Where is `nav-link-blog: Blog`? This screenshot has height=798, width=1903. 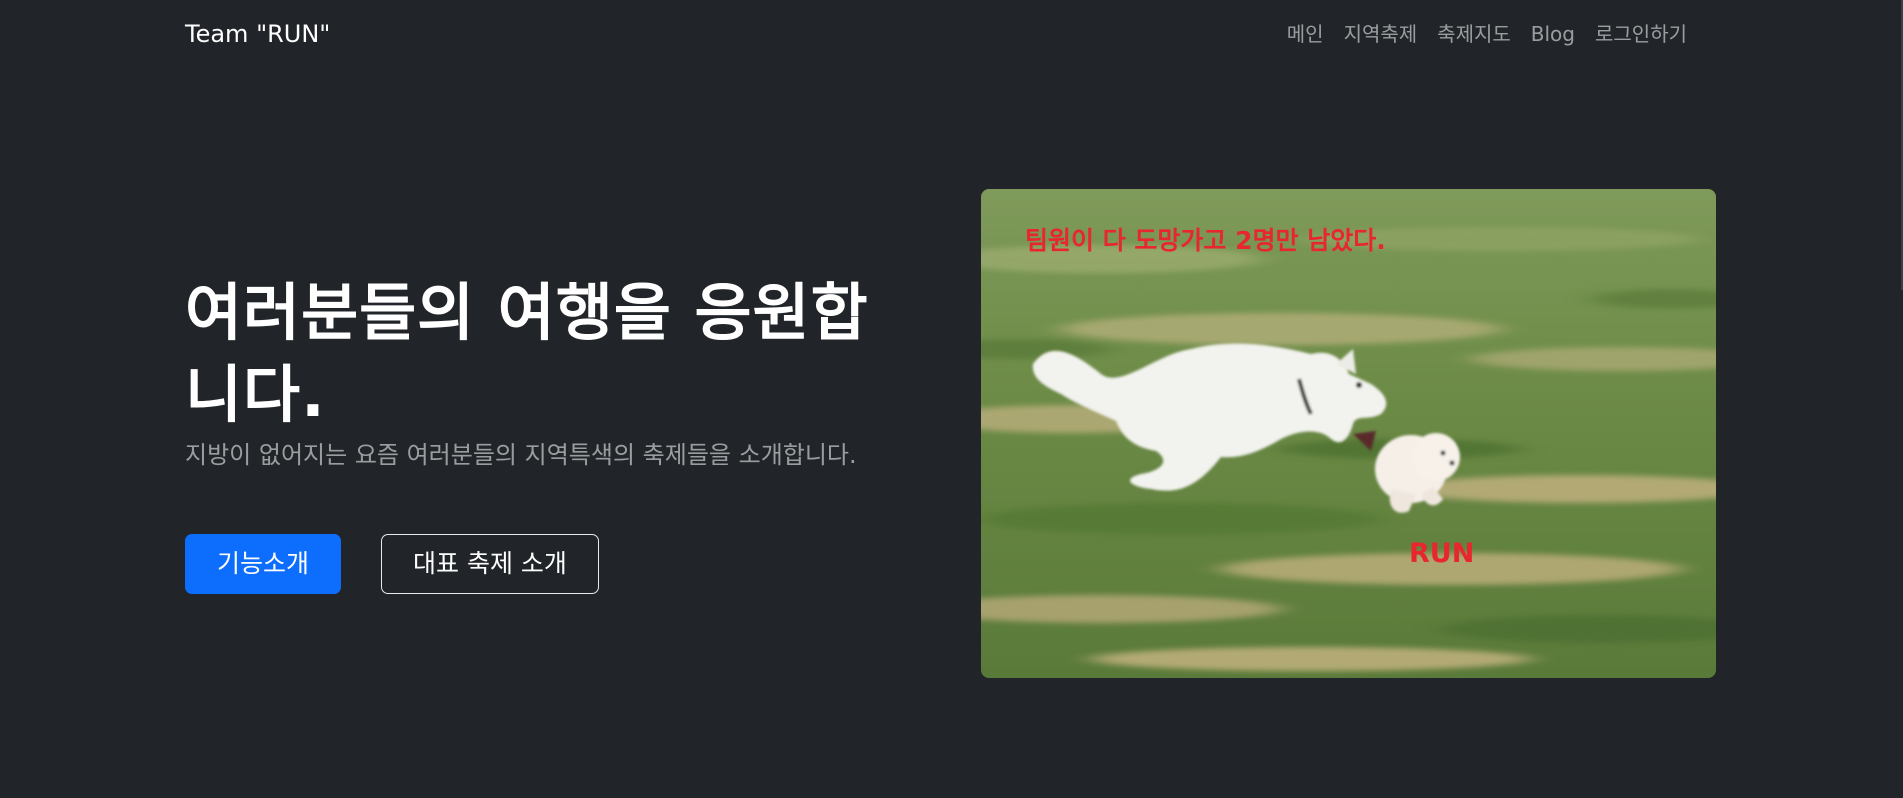
nav-link-blog: Blog is located at coordinates (1553, 34).